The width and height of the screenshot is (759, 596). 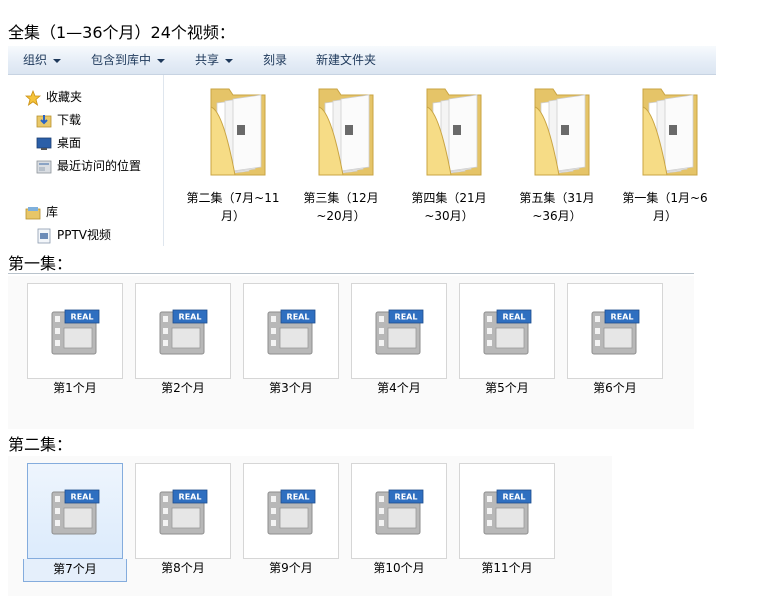 I want to click on folder-label: 第五集（31月 ~36月）, so click(x=557, y=207).